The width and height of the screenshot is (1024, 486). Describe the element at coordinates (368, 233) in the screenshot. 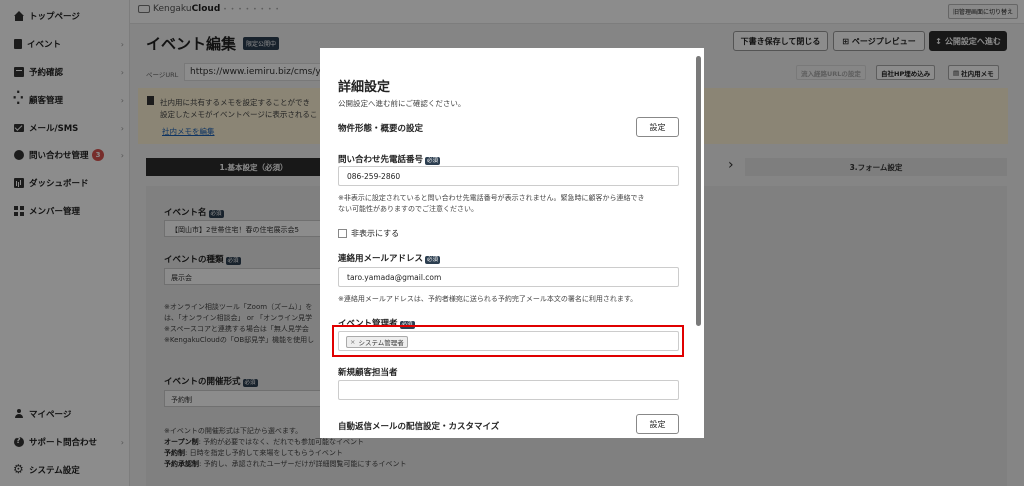

I see `hide-phone-checkbox: 非表示にする` at that location.